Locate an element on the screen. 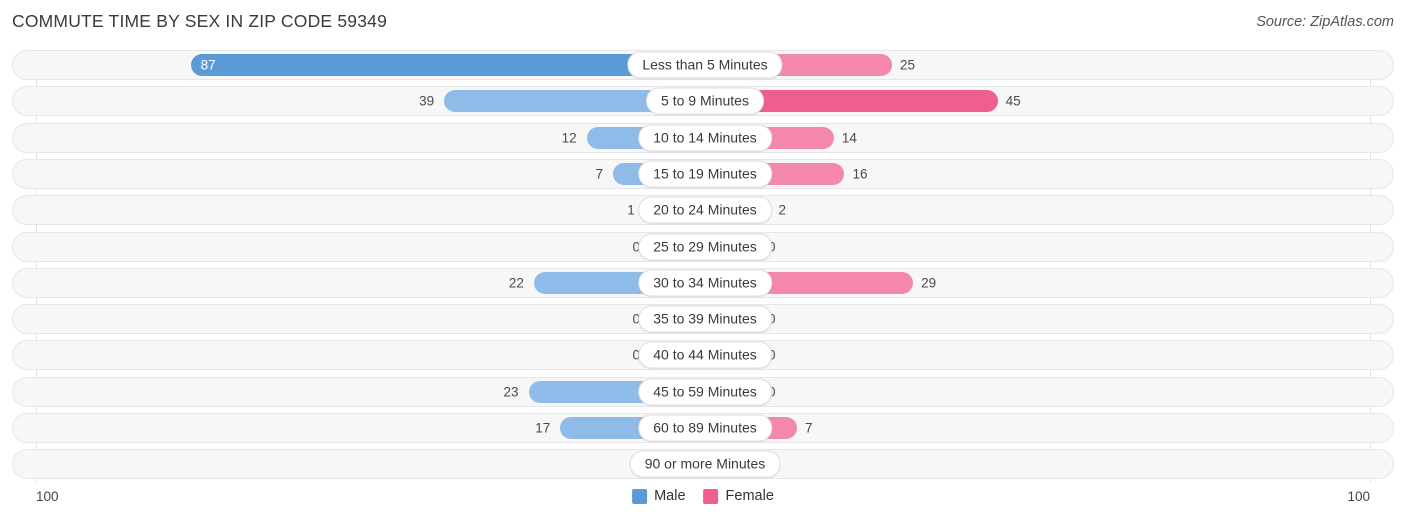 Image resolution: width=1406 pixels, height=523 pixels. chart-row: 39 45 5 to 9 Minutes is located at coordinates (703, 101).